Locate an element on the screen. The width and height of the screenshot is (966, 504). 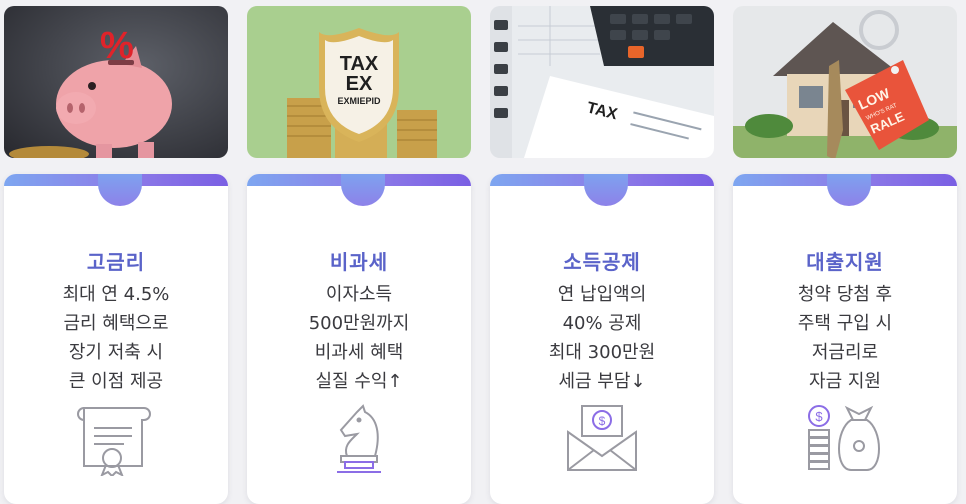
photo-text: EX is located at coordinates (359, 84).